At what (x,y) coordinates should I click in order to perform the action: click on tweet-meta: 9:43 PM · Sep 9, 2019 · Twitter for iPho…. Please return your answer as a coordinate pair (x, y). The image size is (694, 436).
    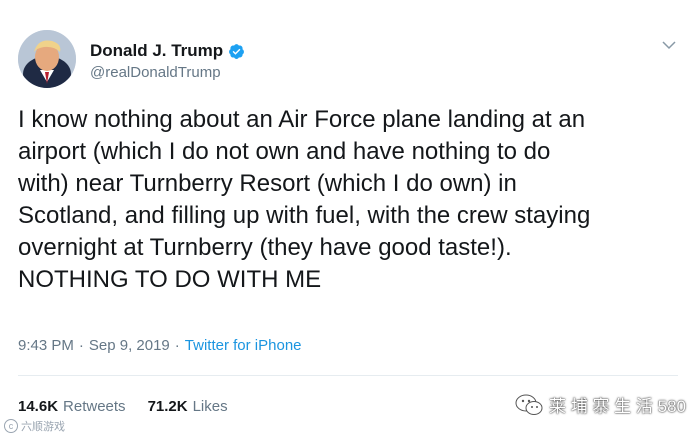
    Looking at the image, I should click on (160, 345).